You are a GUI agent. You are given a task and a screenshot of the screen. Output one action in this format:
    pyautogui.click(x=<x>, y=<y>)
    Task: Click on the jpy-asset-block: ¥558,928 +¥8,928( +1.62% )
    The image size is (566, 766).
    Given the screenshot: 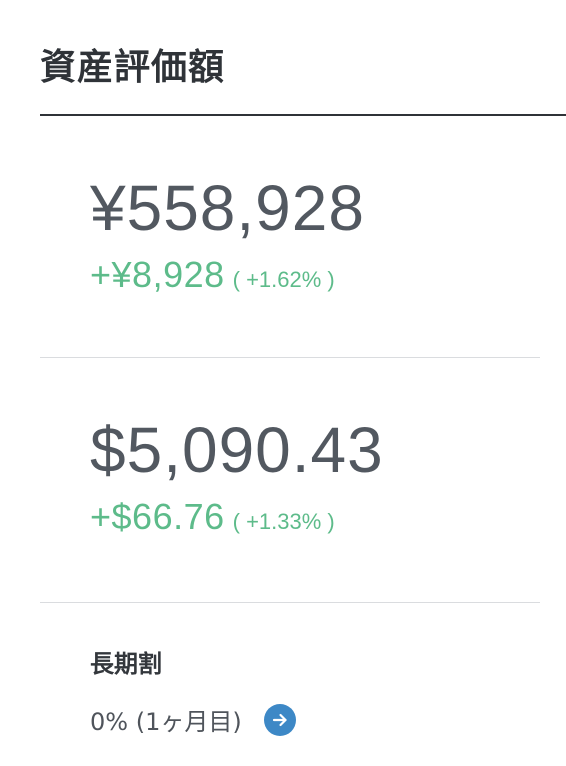 What is the action you would take?
    pyautogui.click(x=227, y=236)
    